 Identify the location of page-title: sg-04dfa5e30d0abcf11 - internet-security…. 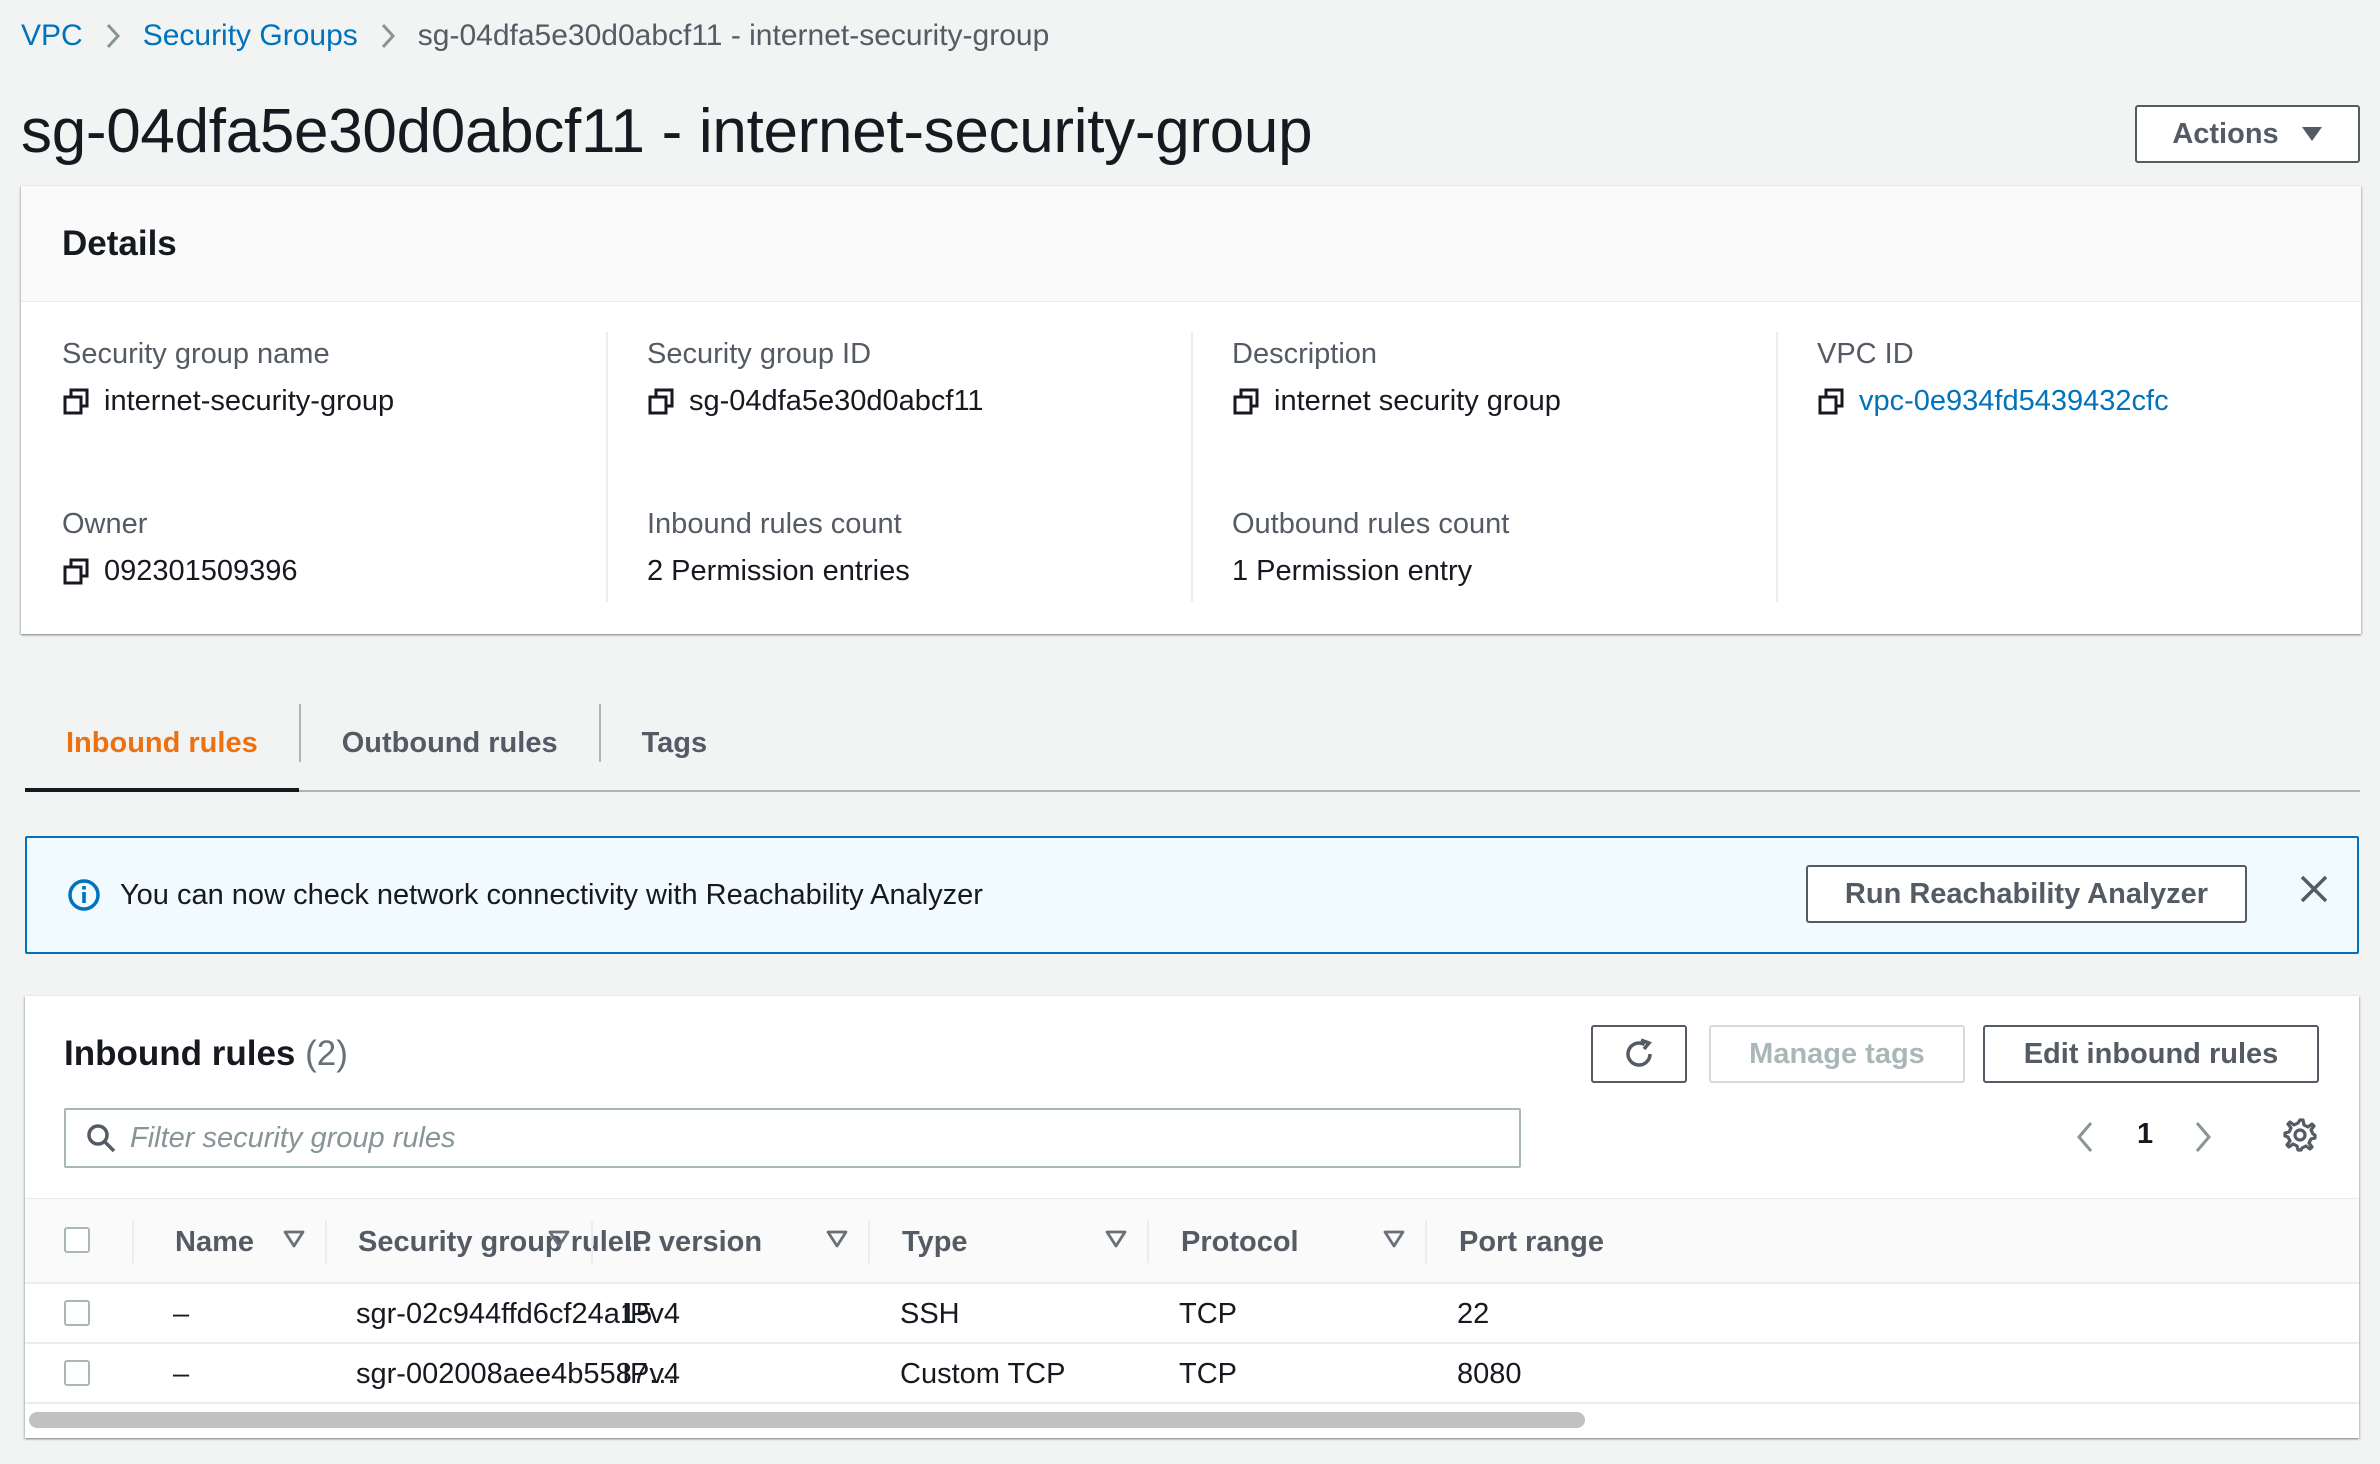
(667, 131).